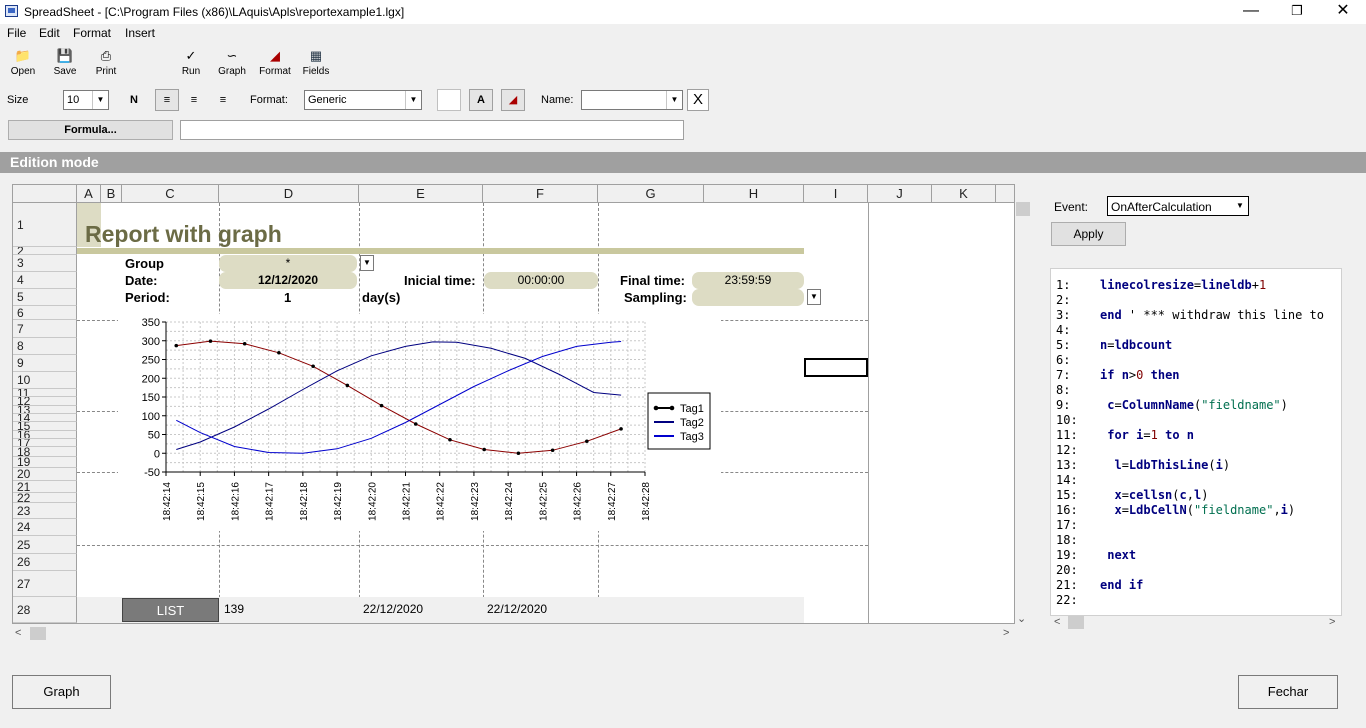 This screenshot has height=728, width=1366. I want to click on text-color-icon: ◢, so click(513, 100).